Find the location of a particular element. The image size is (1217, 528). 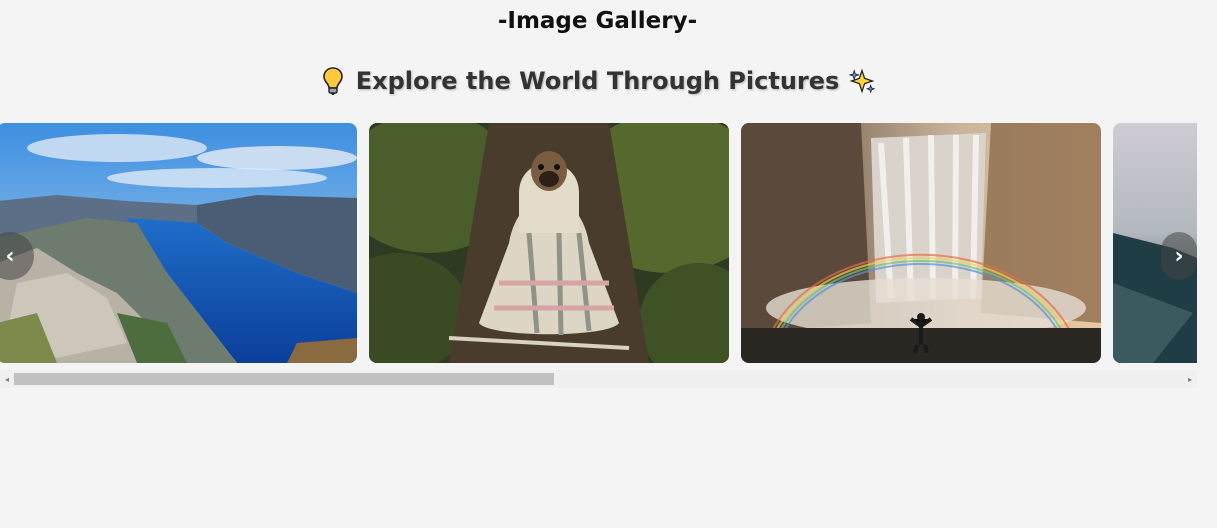

waterfall-rainbow-image is located at coordinates (921, 243).